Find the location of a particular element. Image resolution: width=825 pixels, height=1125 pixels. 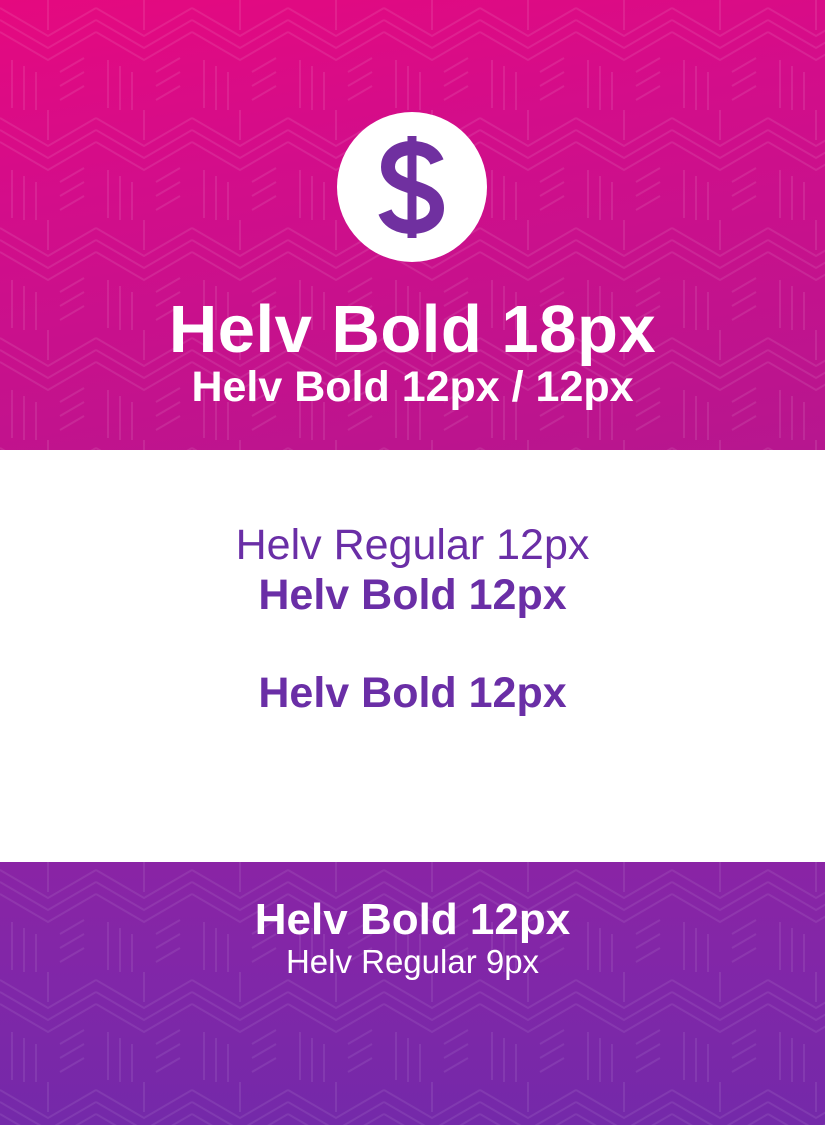

page-subtitle: Helv Bold 12px / 12px is located at coordinates (412, 387).